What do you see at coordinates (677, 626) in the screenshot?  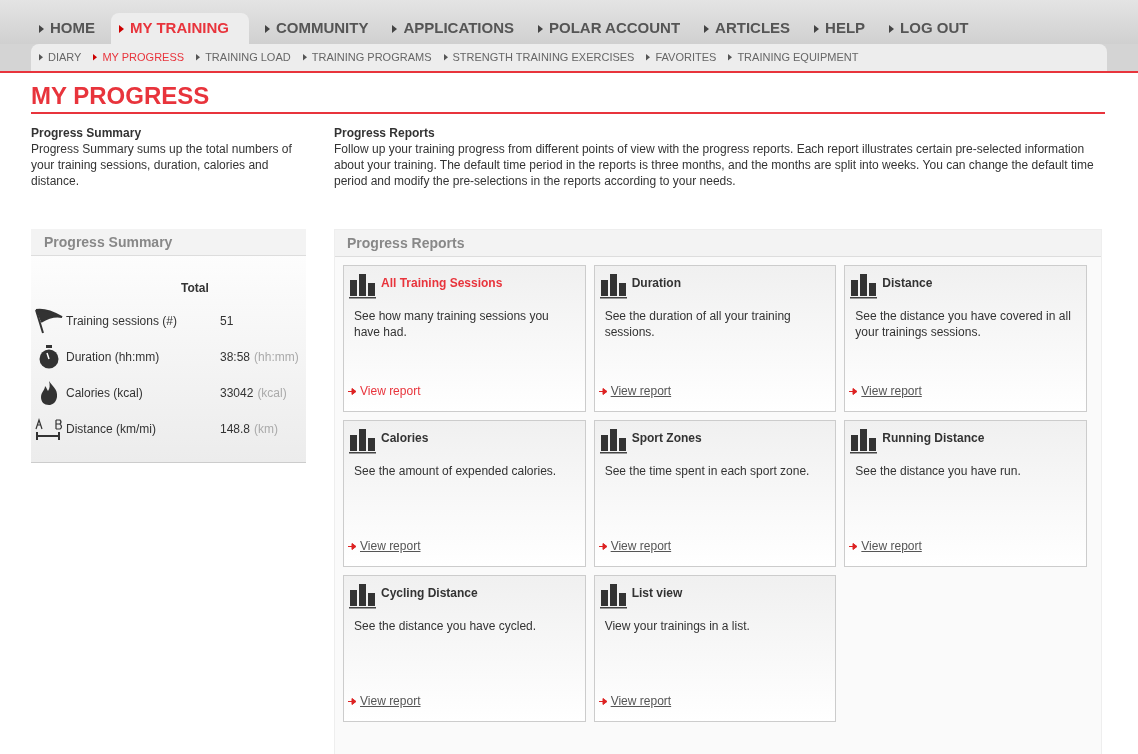 I see `report-description: View your trainings in a list.` at bounding box center [677, 626].